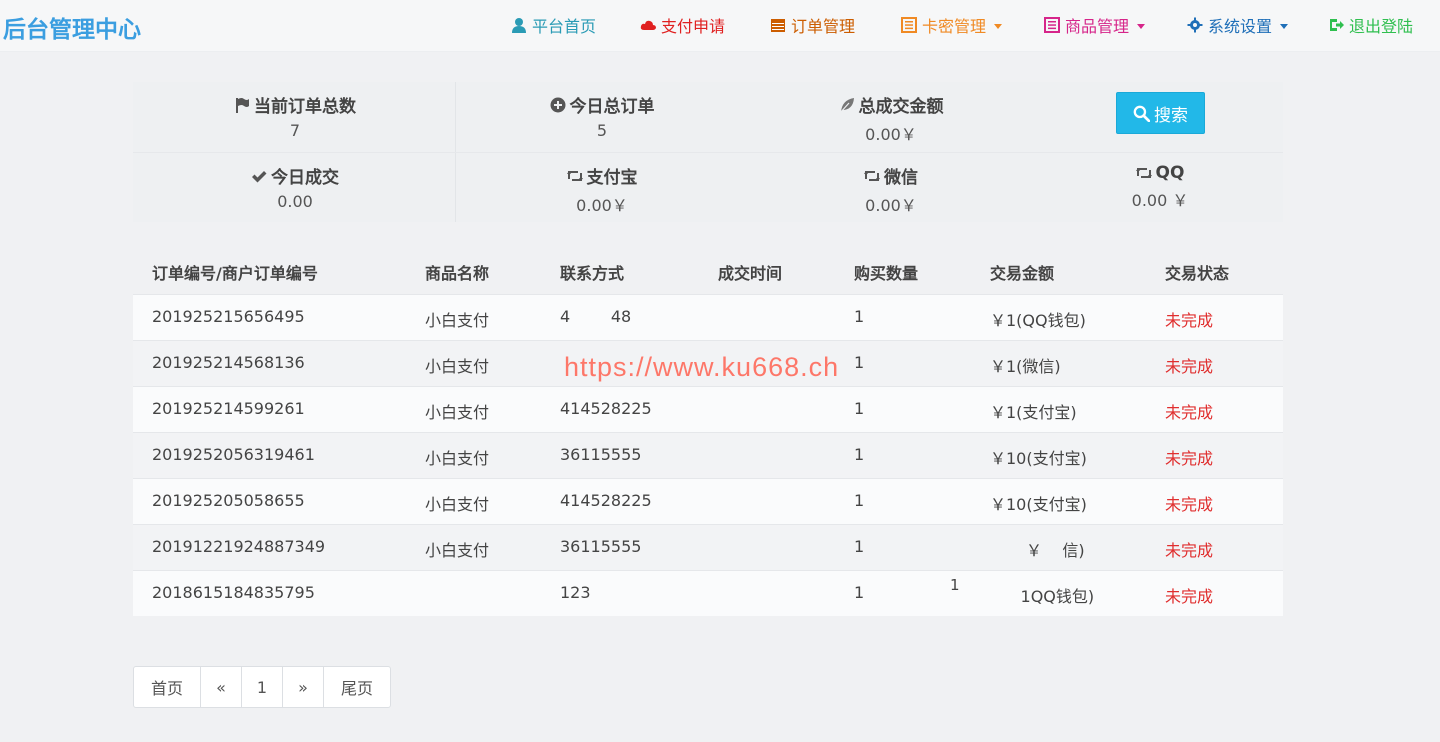 The height and width of the screenshot is (742, 1440). I want to click on column-header: 订单编号/商户订单编号, so click(235, 273).